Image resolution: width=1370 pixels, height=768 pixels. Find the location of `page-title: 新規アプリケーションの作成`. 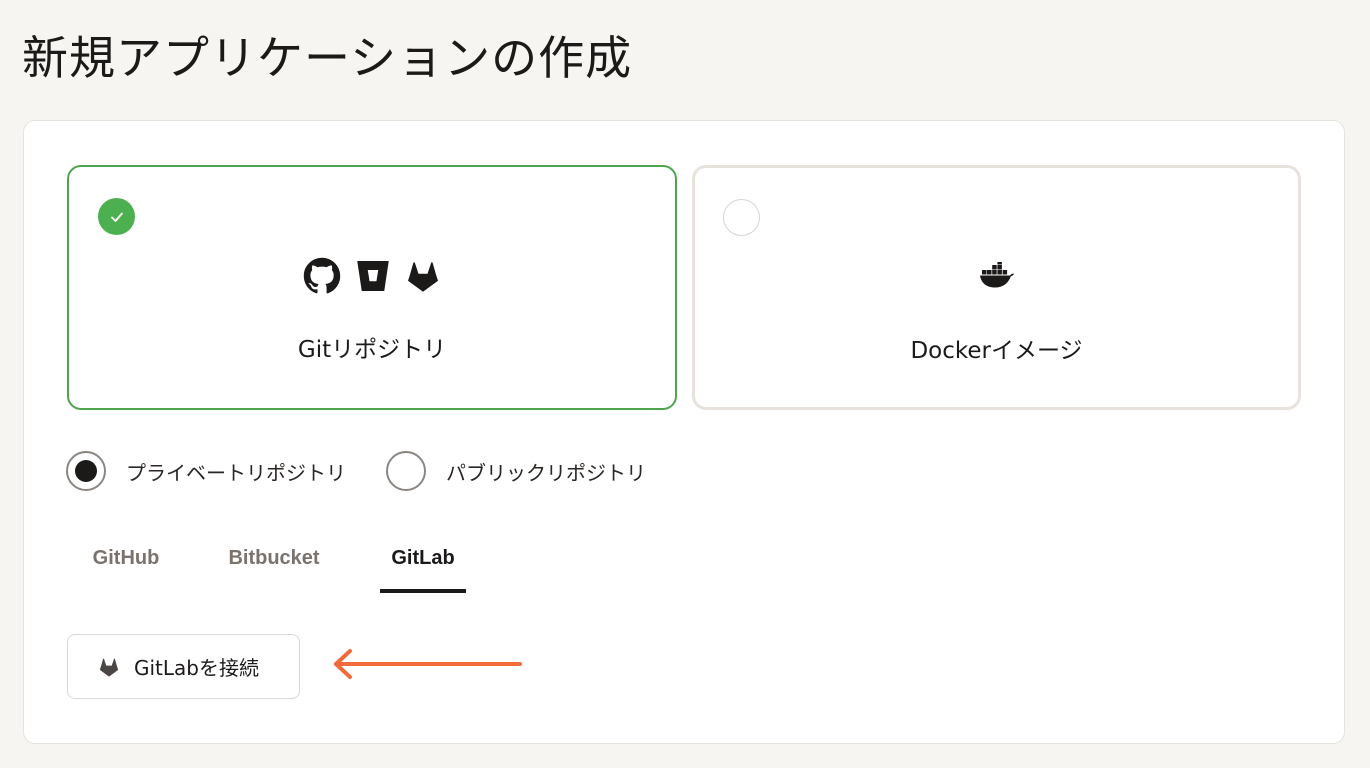

page-title: 新規アプリケーションの作成 is located at coordinates (327, 58).